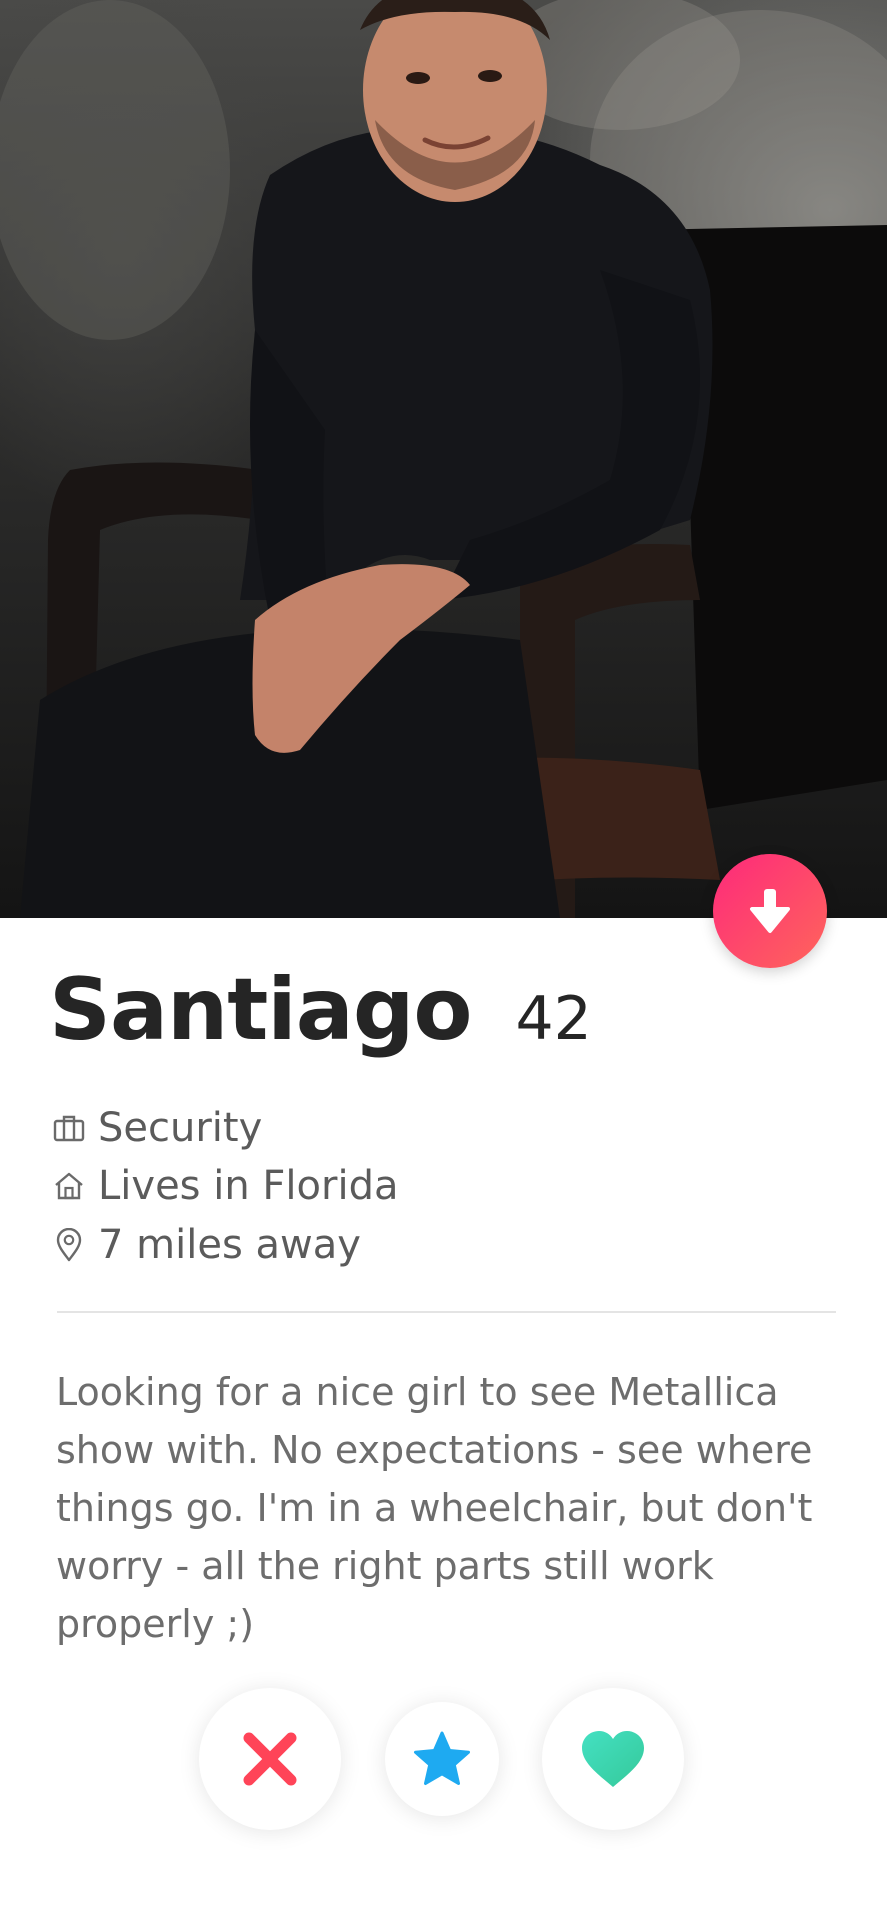  Describe the element at coordinates (180, 1128) in the screenshot. I see `profile-job: Security` at that location.